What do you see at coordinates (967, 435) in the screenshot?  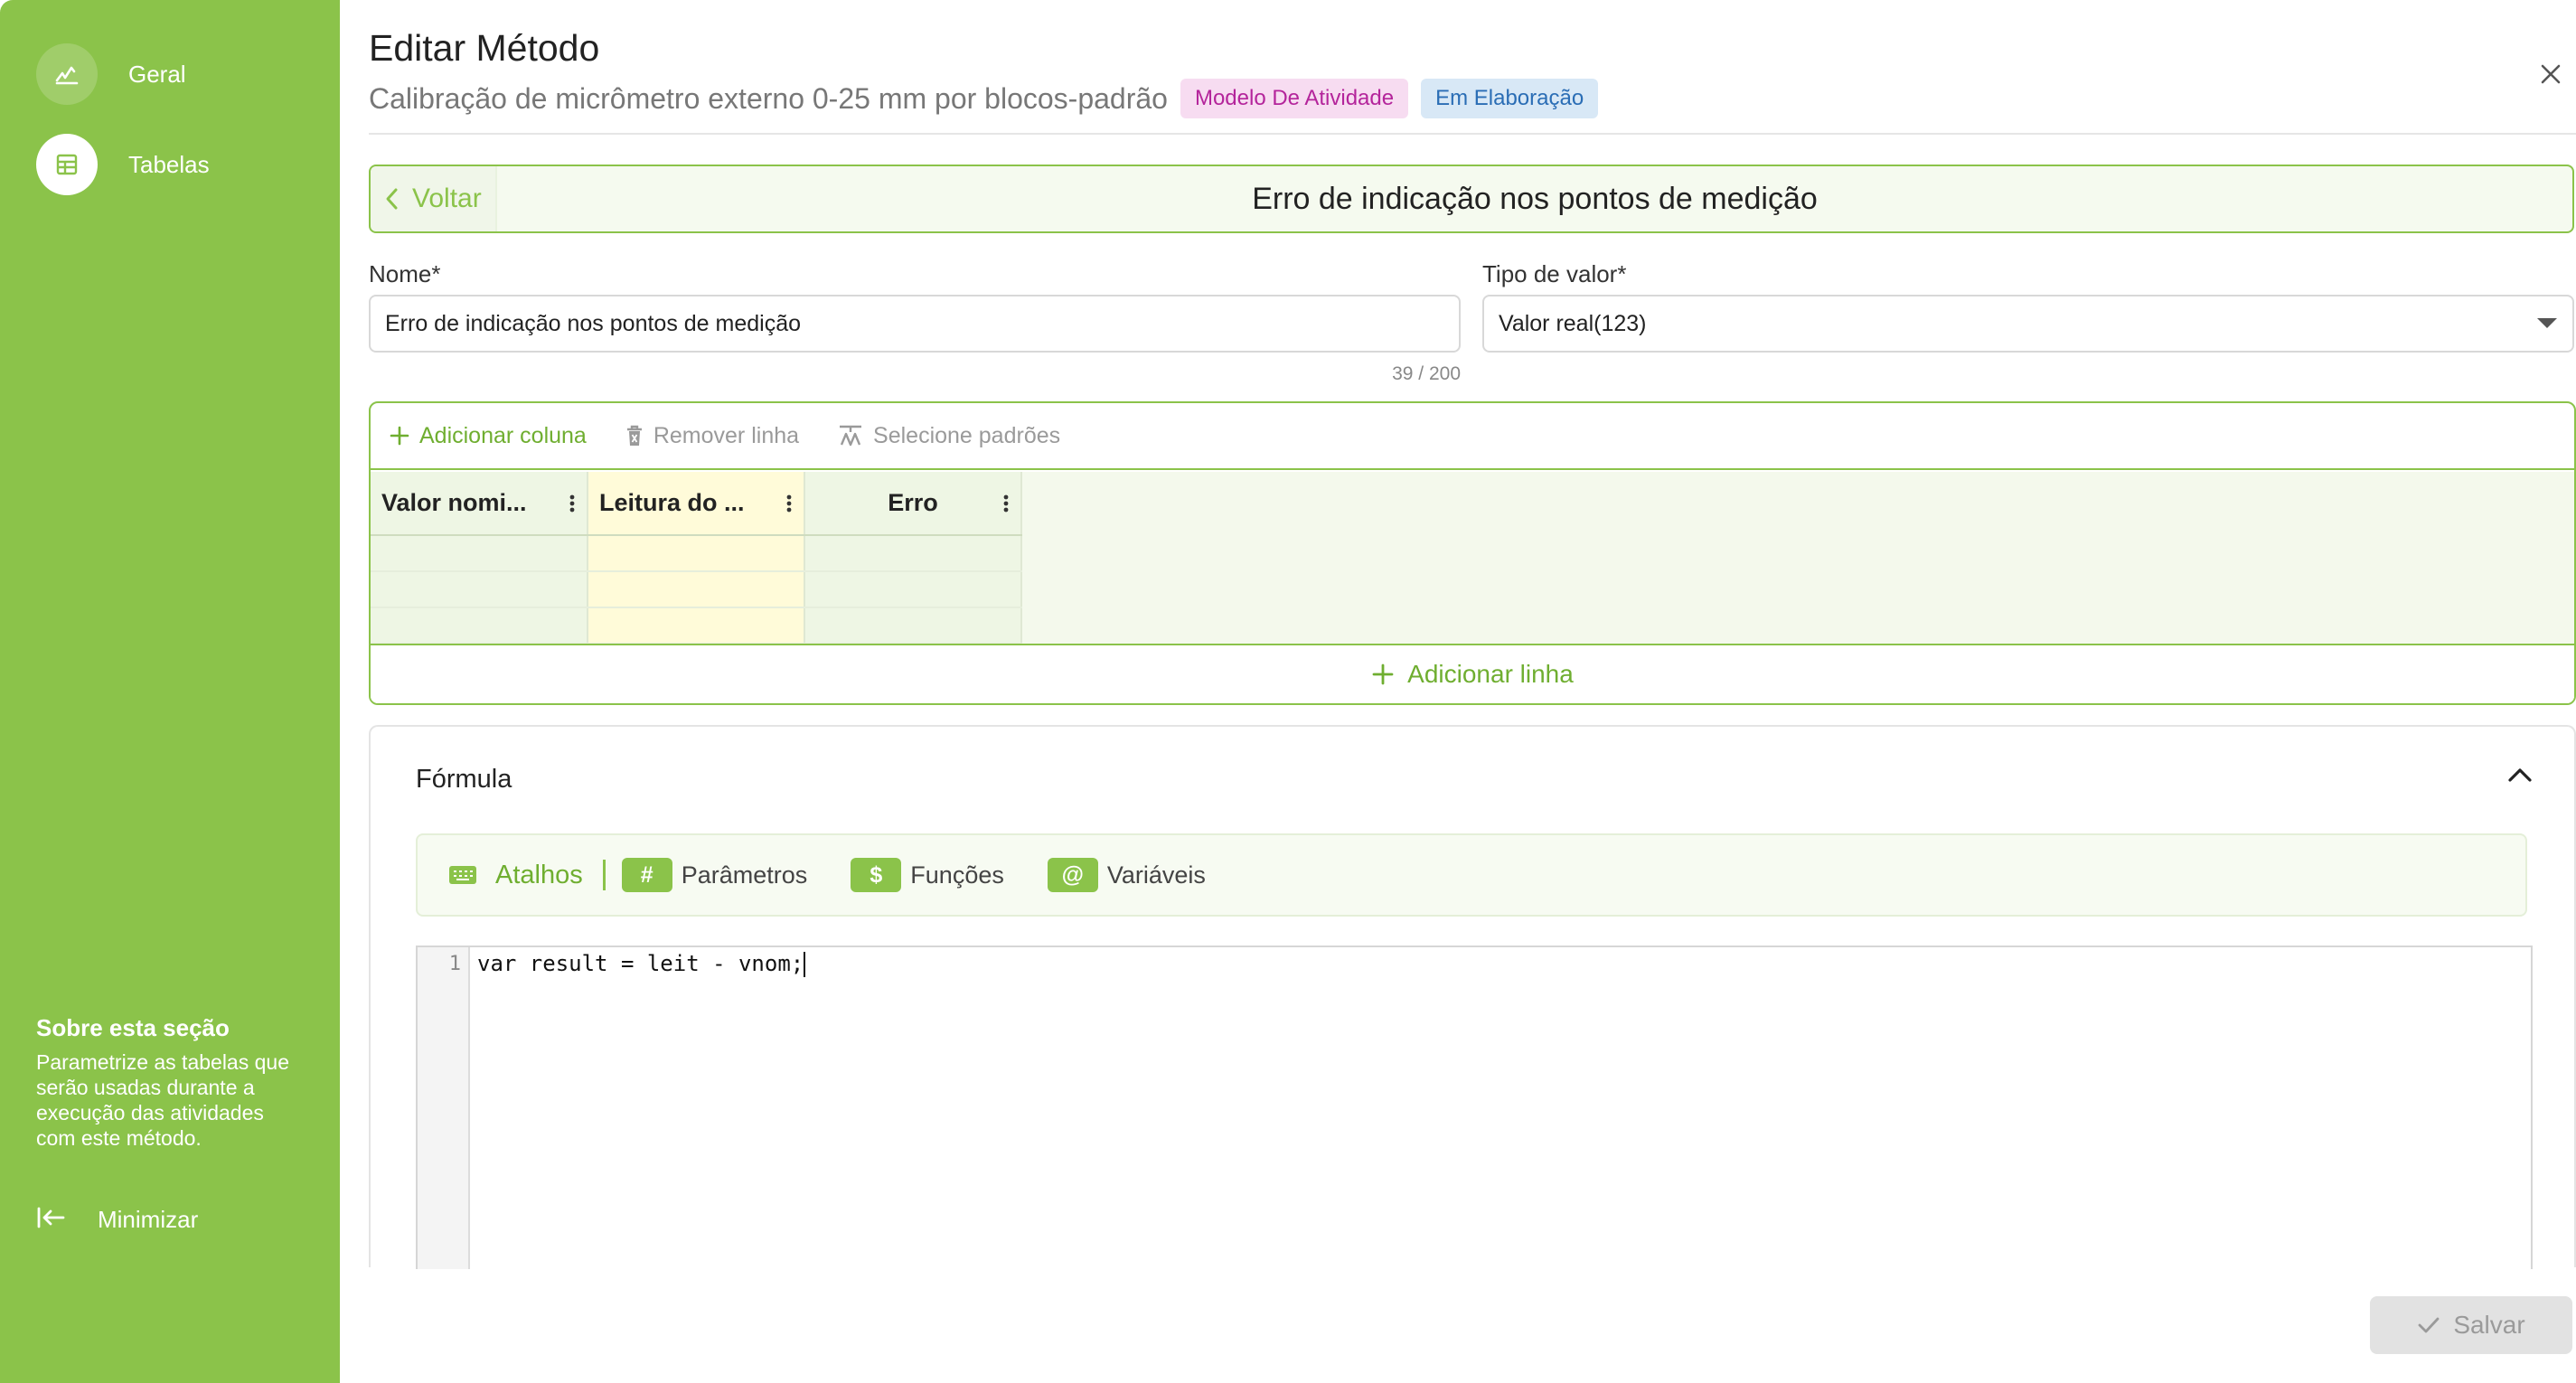 I see `select-standards-label: Selecione padrões` at bounding box center [967, 435].